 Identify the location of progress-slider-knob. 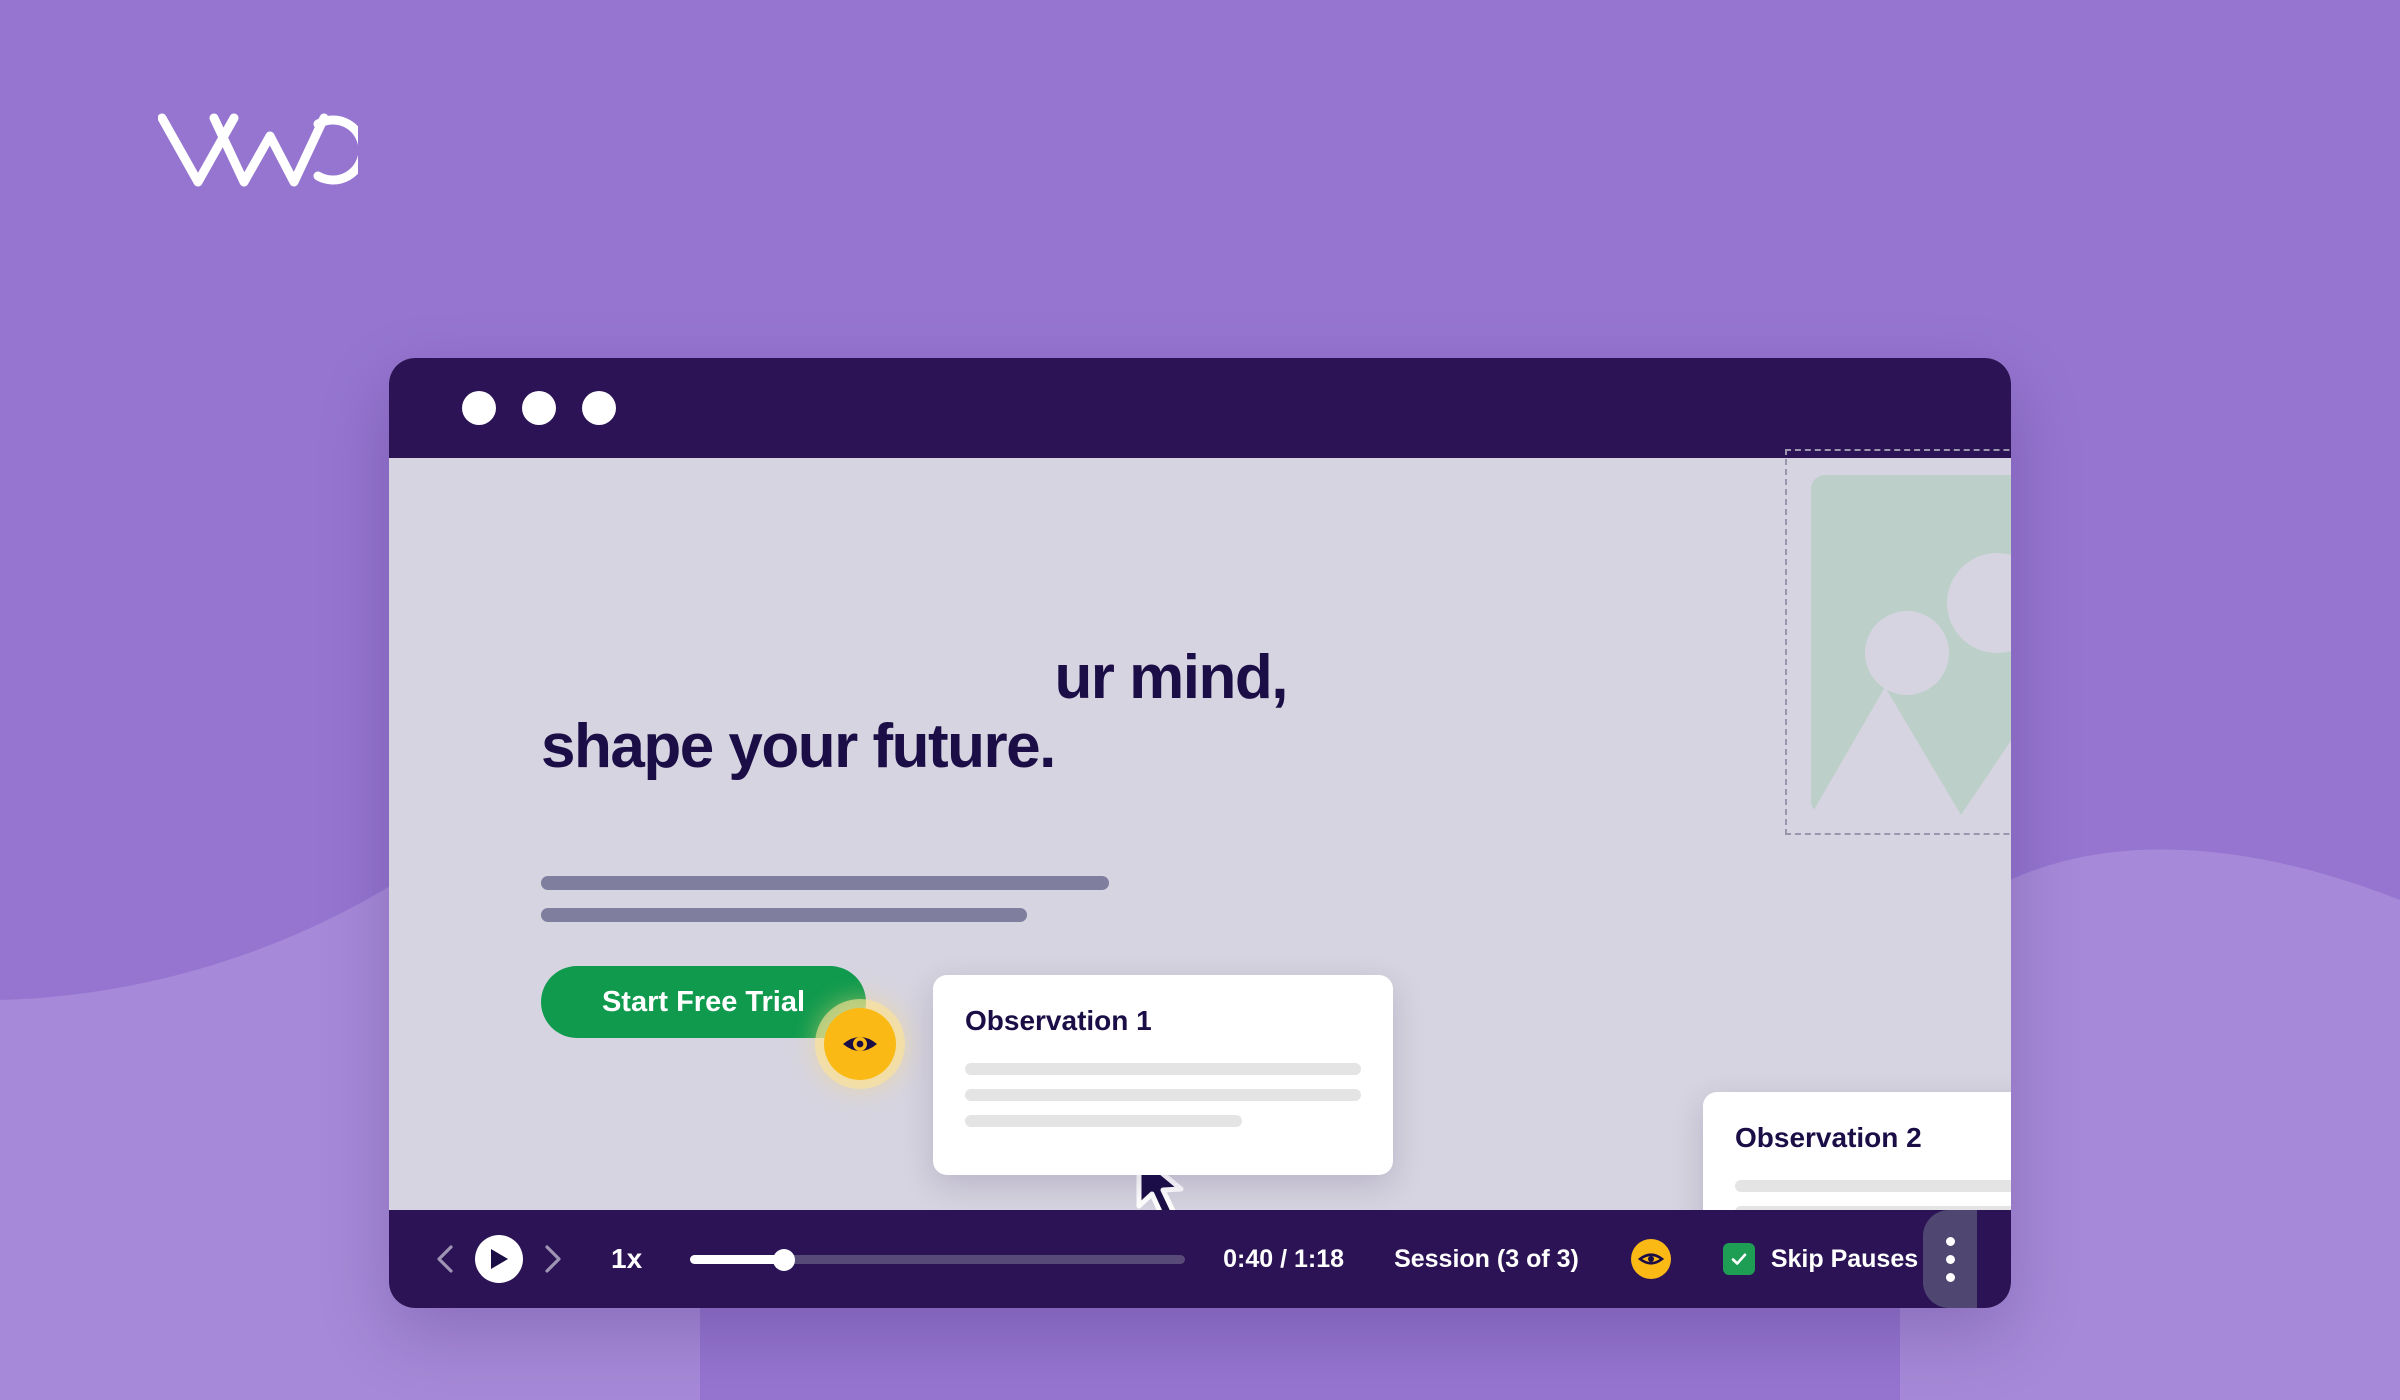
(784, 1259).